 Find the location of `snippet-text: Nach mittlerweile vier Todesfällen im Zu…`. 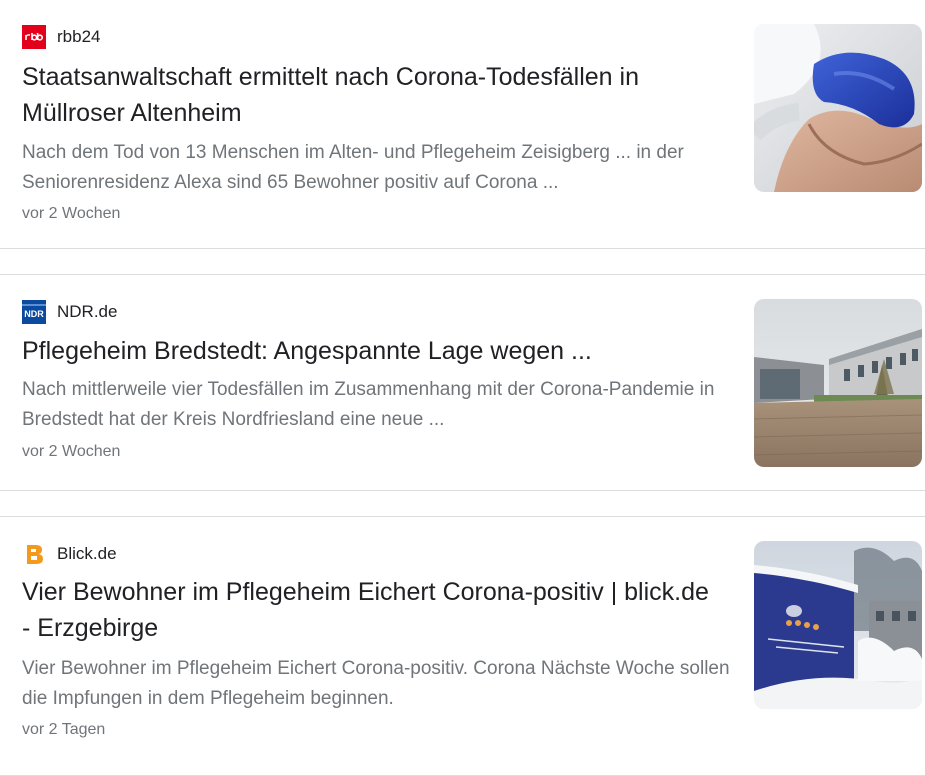

snippet-text: Nach mittlerweile vier Todesfällen im Zu… is located at coordinates (368, 404).